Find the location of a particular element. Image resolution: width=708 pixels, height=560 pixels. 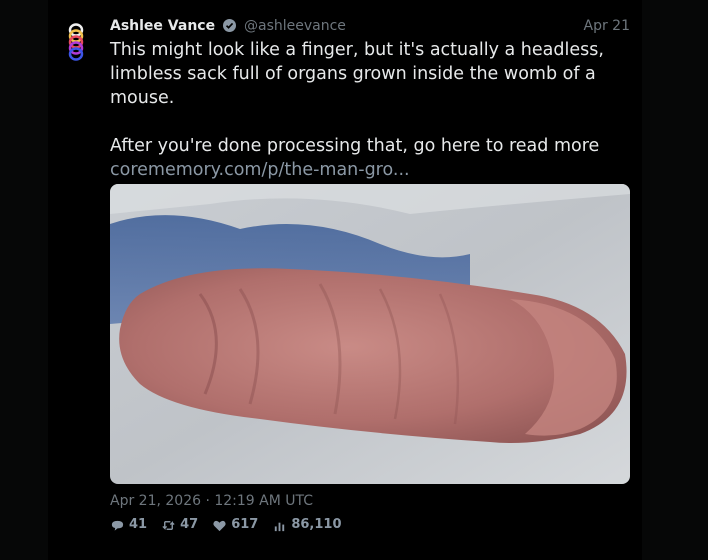

author-name: Ashlee Vance is located at coordinates (162, 26).